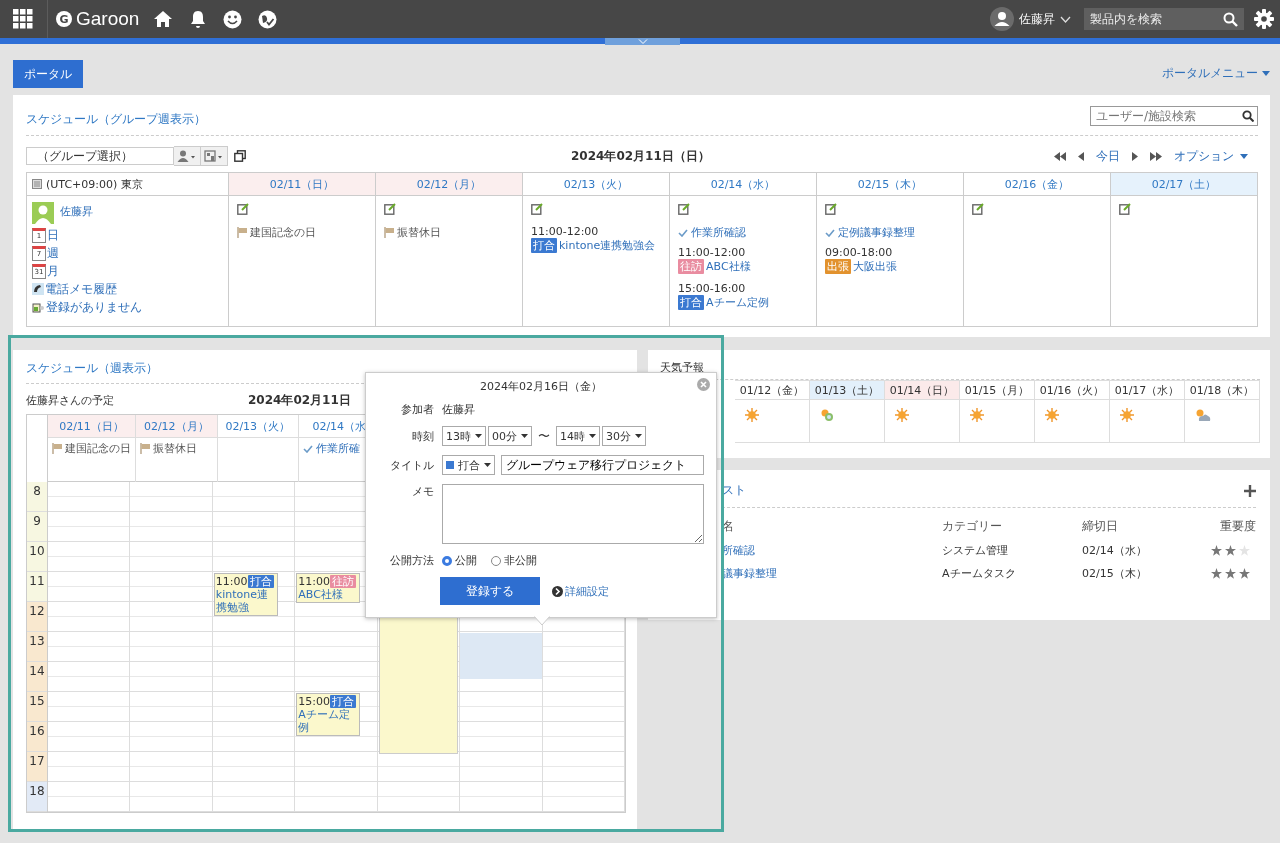 This screenshot has width=1280, height=843. What do you see at coordinates (187, 156) in the screenshot?
I see `user-picker-button` at bounding box center [187, 156].